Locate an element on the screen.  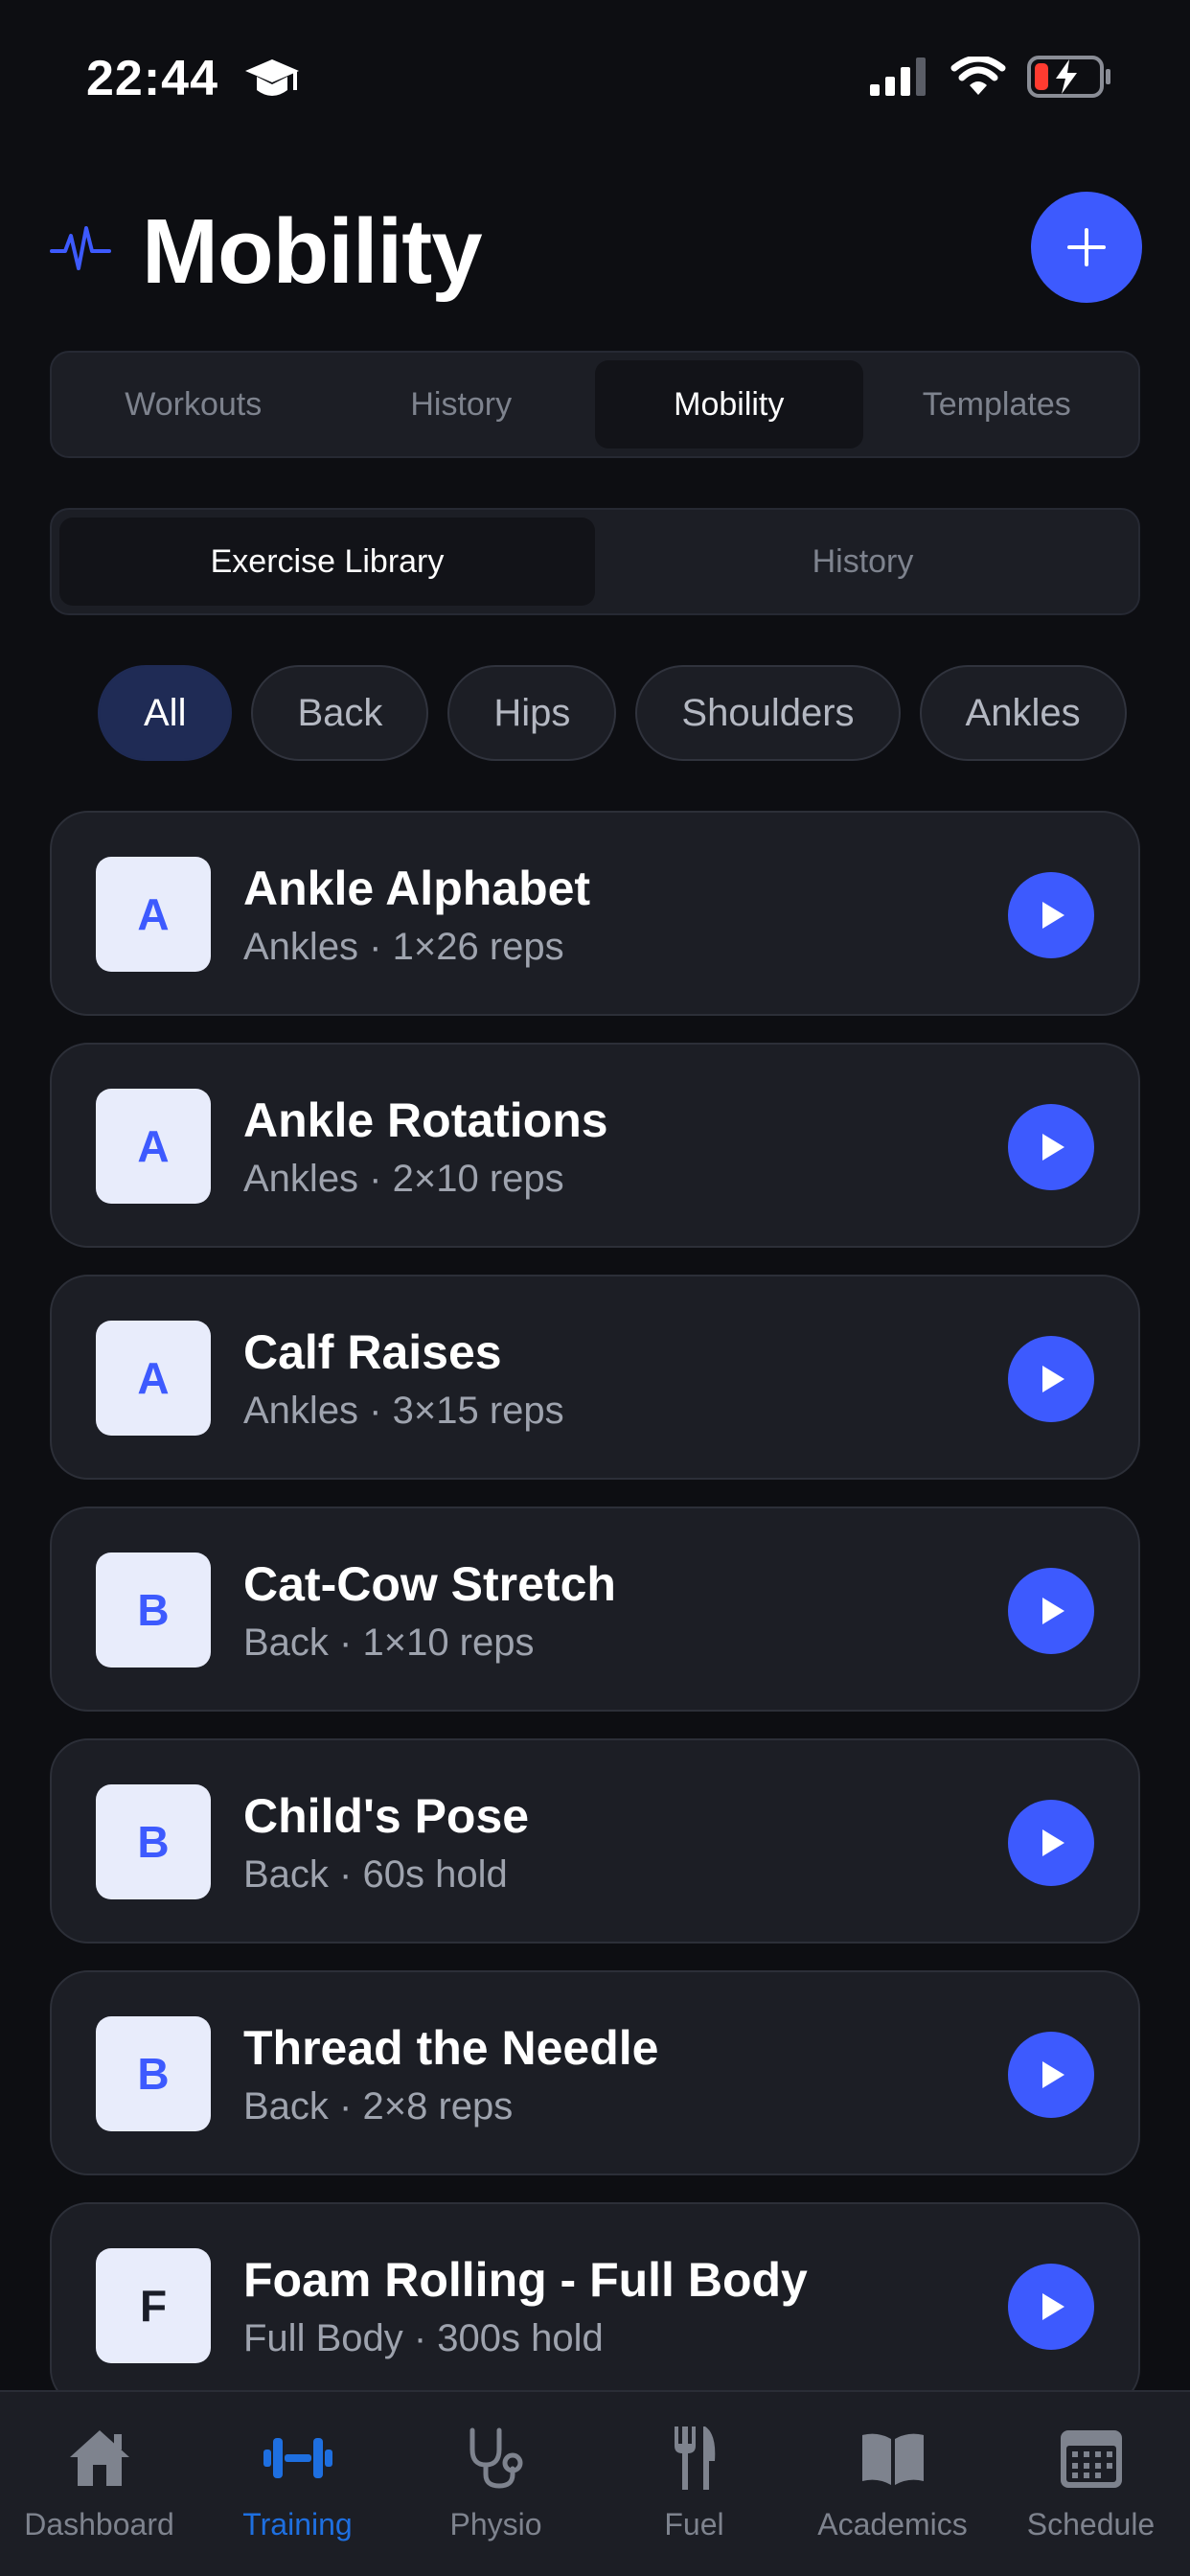
wifi-icon is located at coordinates (978, 78).